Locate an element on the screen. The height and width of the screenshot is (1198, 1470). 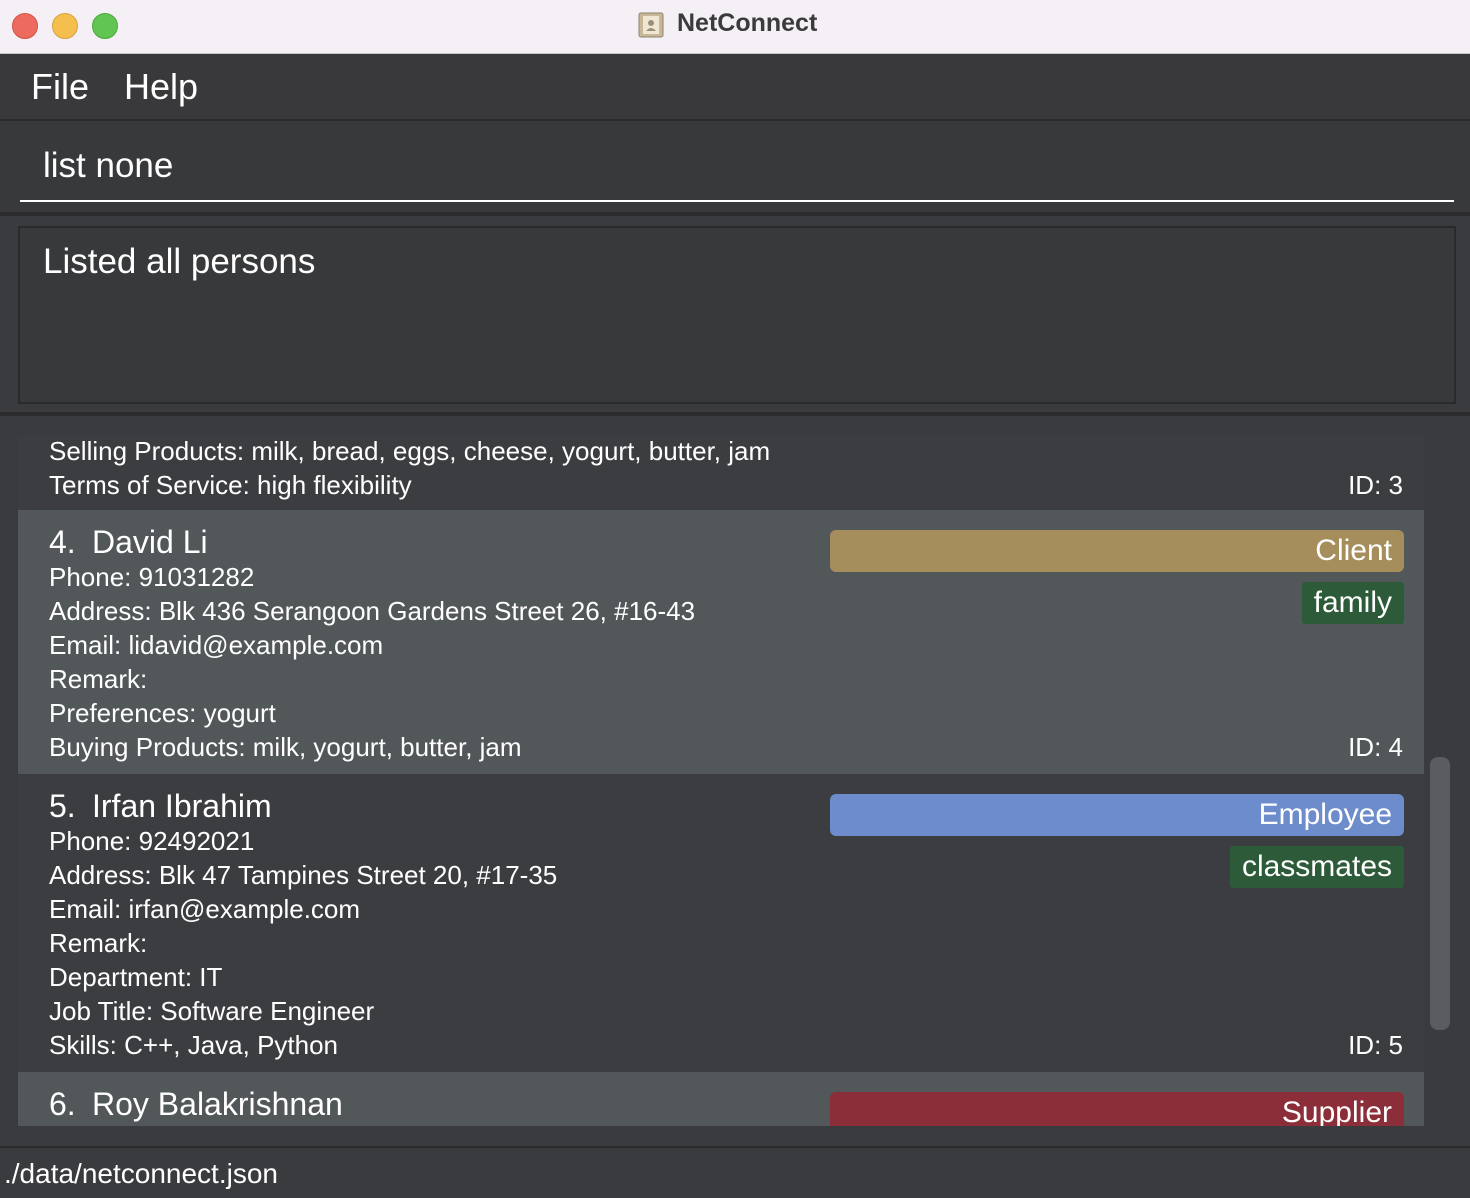
command-box: list none is located at coordinates (735, 168).